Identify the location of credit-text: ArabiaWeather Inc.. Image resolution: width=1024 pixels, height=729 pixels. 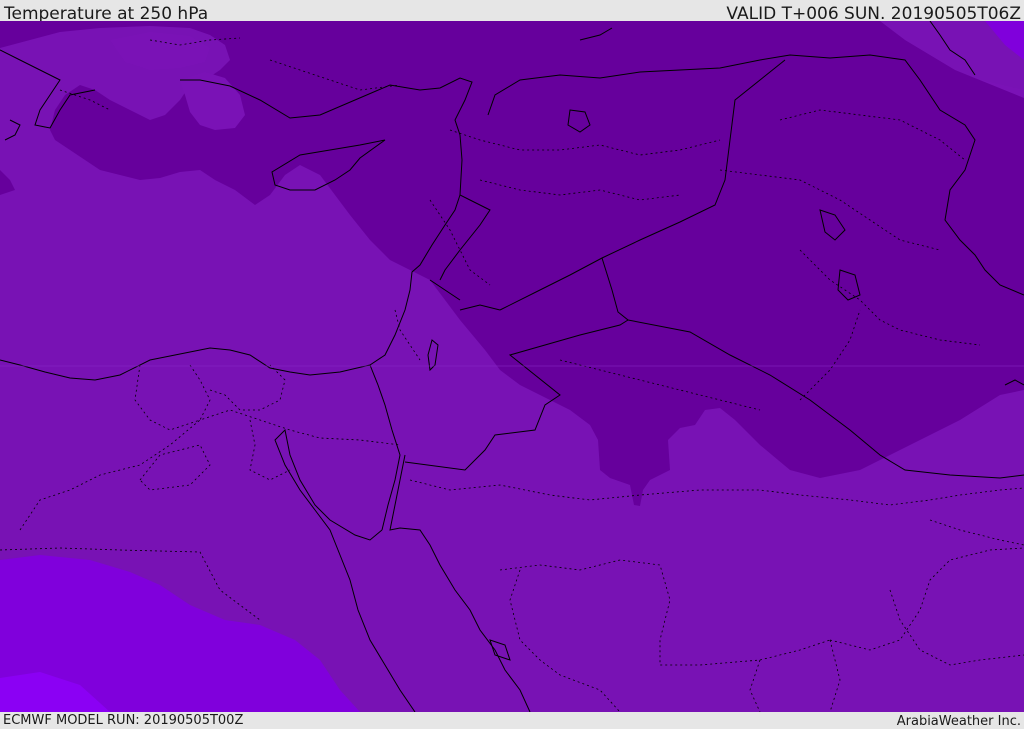
(958, 721).